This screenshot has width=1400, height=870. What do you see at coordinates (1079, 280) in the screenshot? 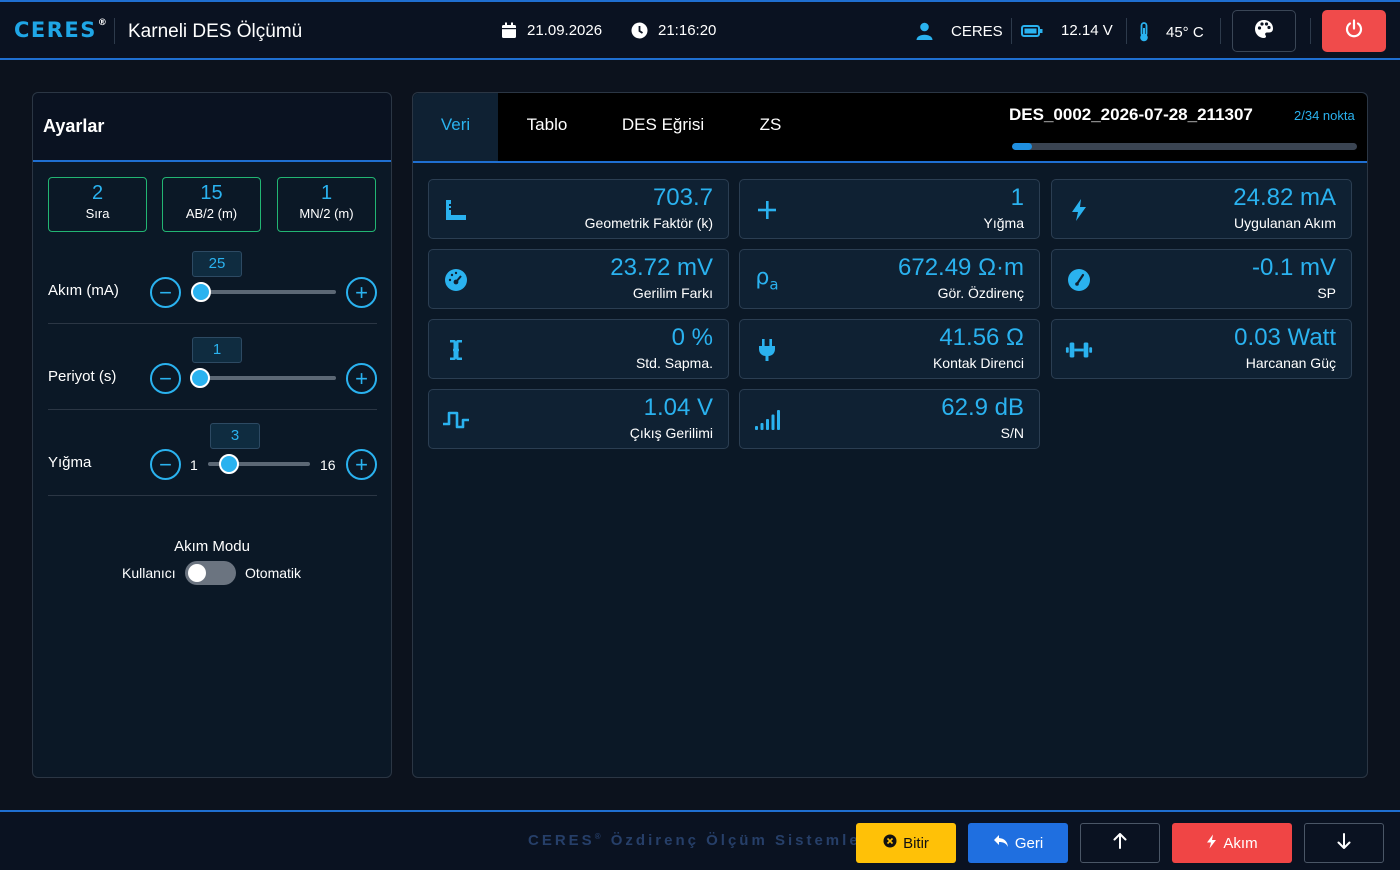
I see `dial-icon` at bounding box center [1079, 280].